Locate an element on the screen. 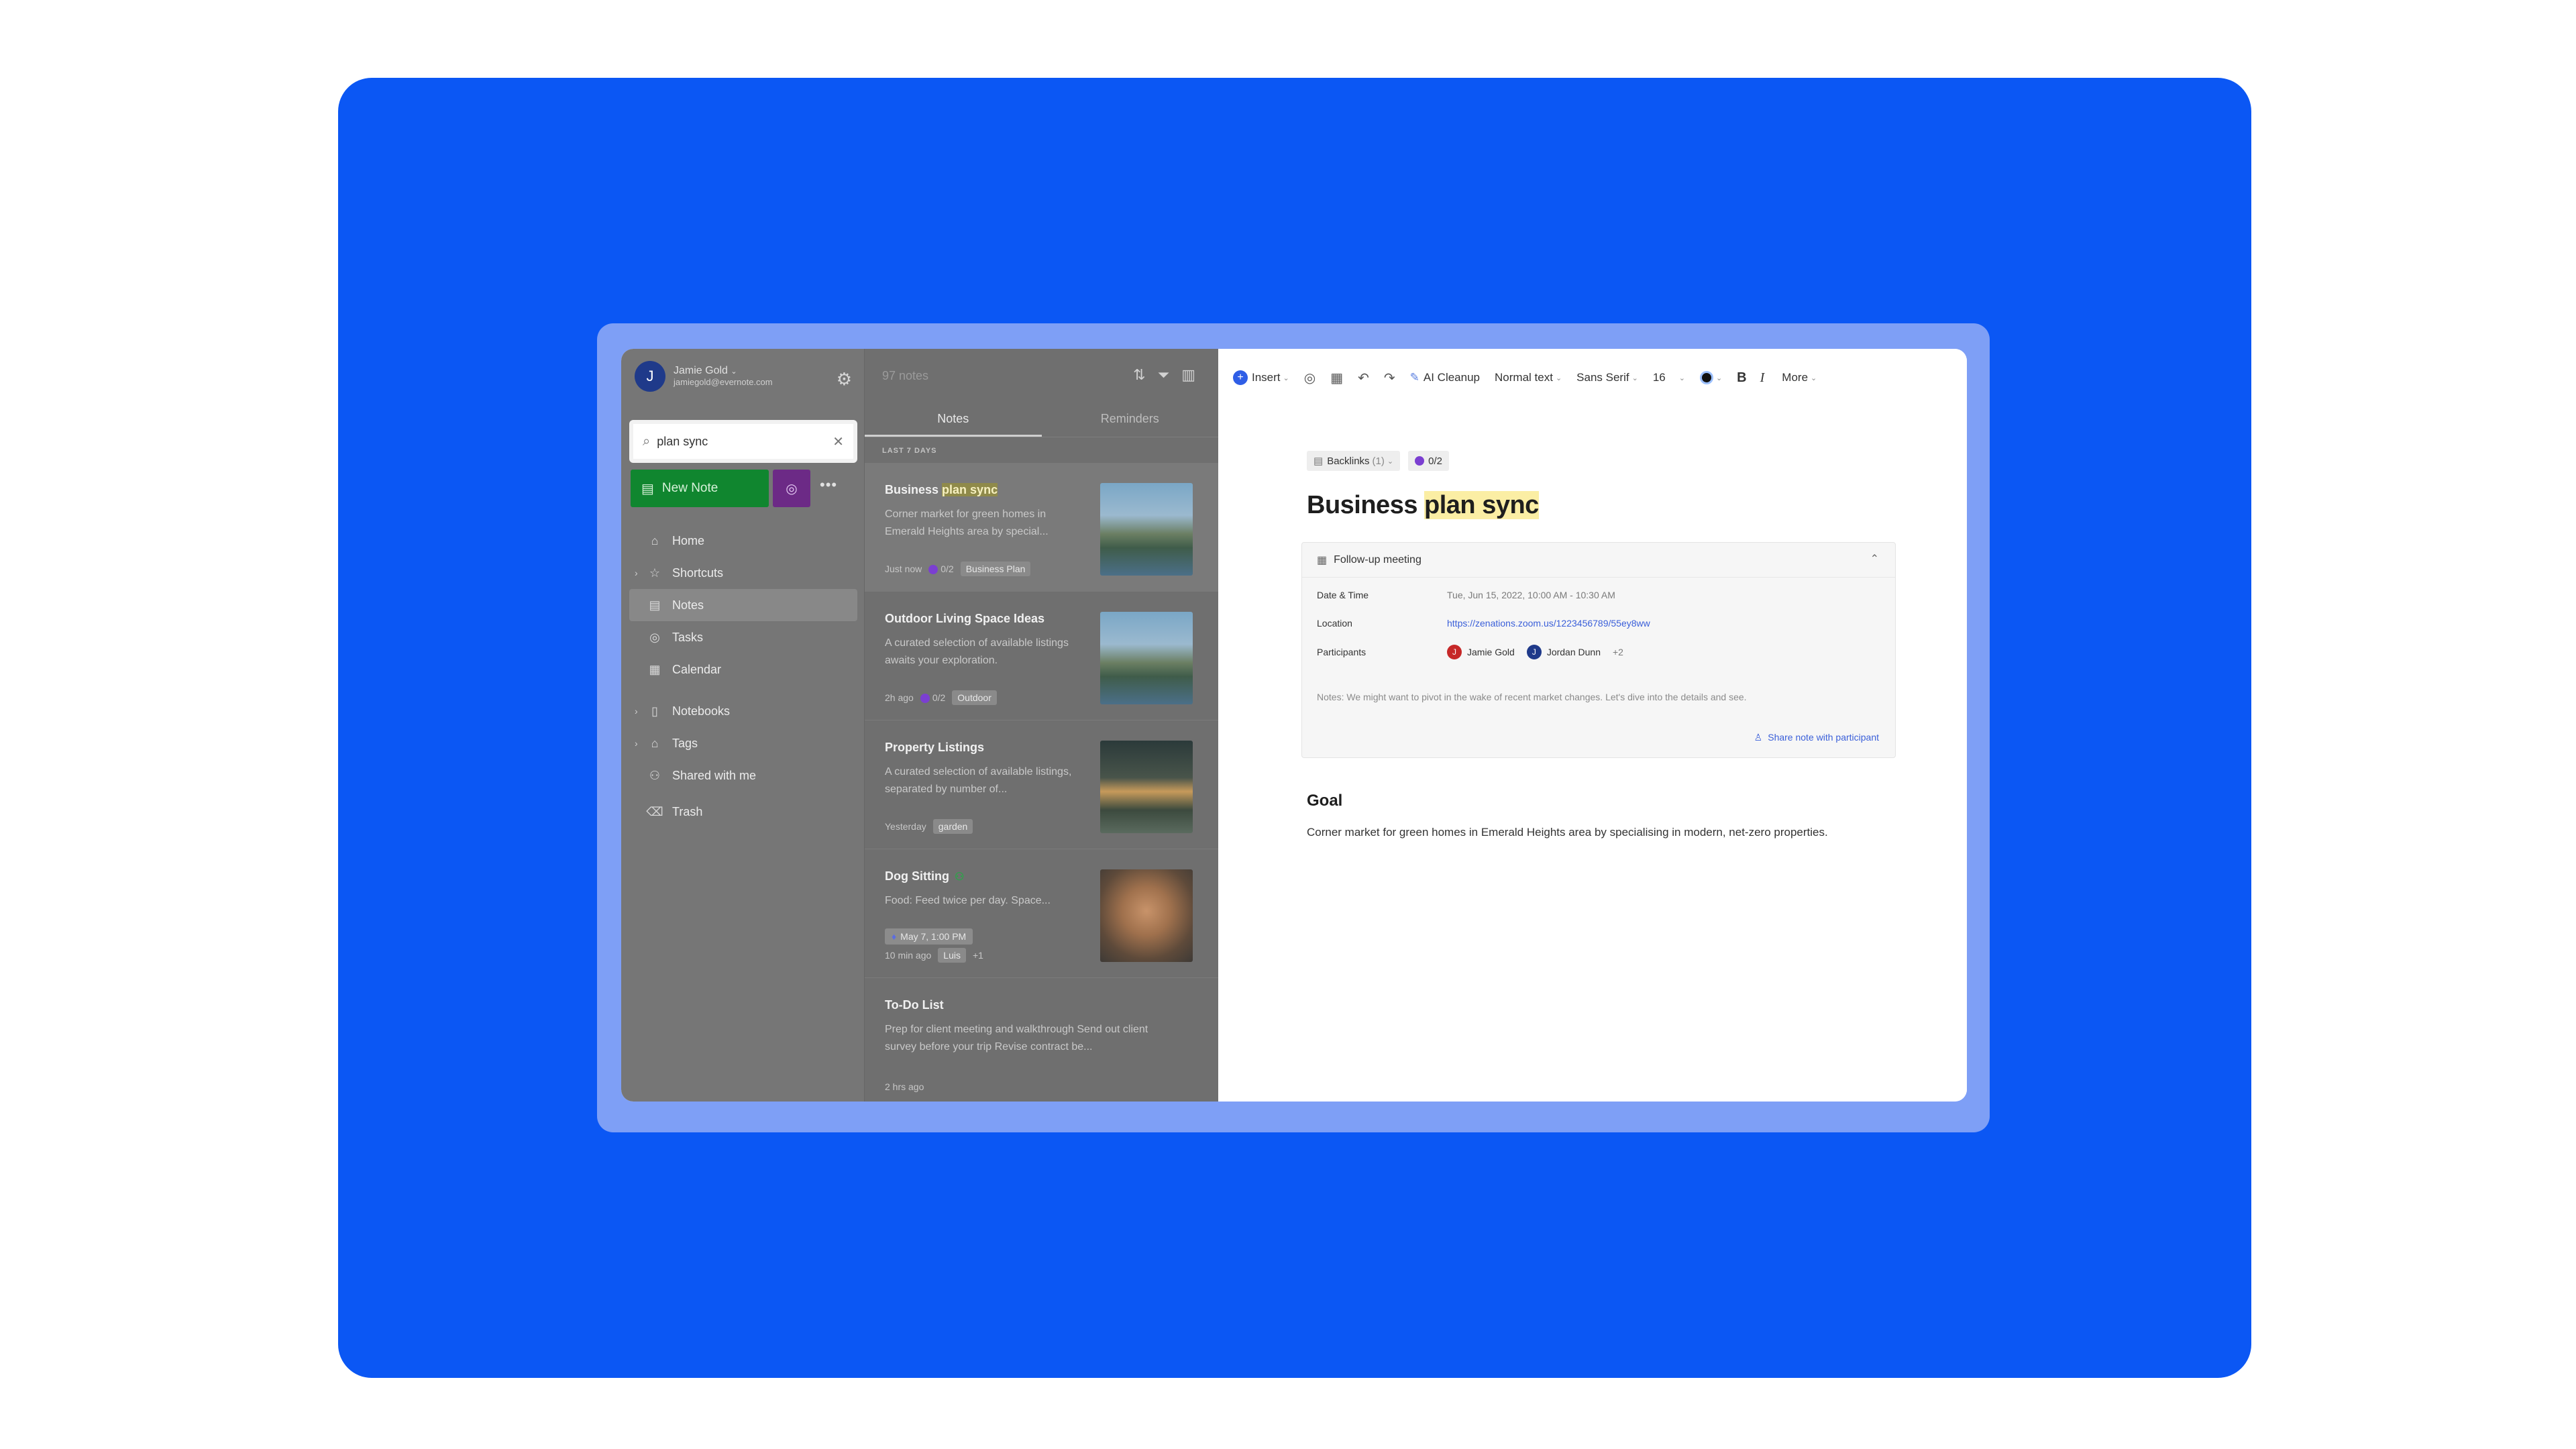 The height and width of the screenshot is (1449, 2576). checkbox-icon: ◎ is located at coordinates (1310, 378).